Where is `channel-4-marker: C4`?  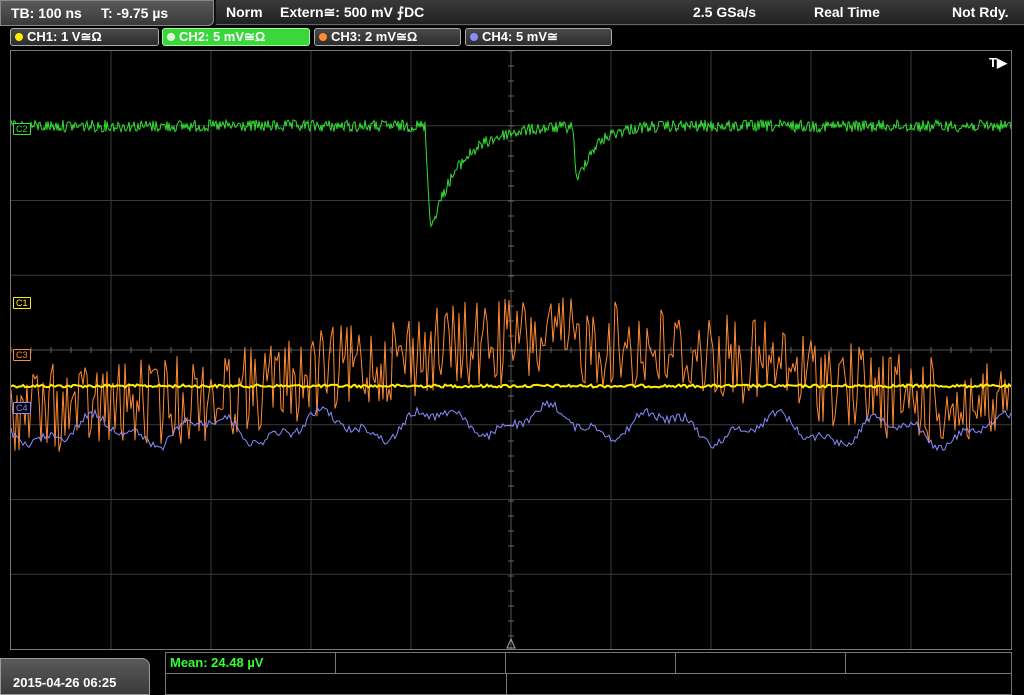 channel-4-marker: C4 is located at coordinates (22, 408).